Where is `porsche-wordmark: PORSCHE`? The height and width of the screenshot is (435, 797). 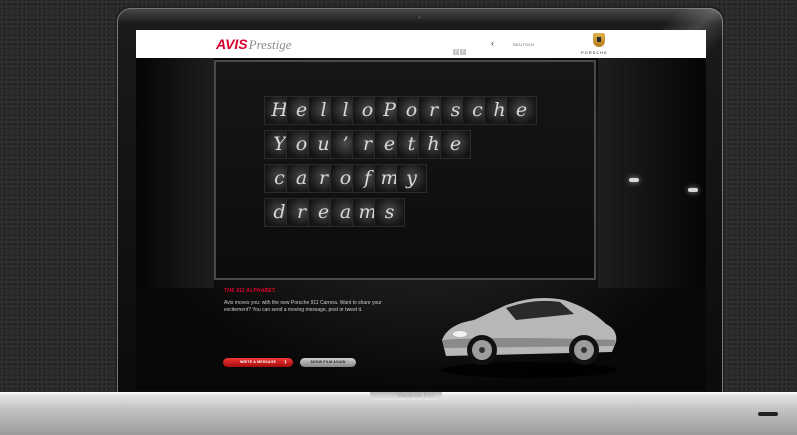
porsche-wordmark: PORSCHE is located at coordinates (594, 52).